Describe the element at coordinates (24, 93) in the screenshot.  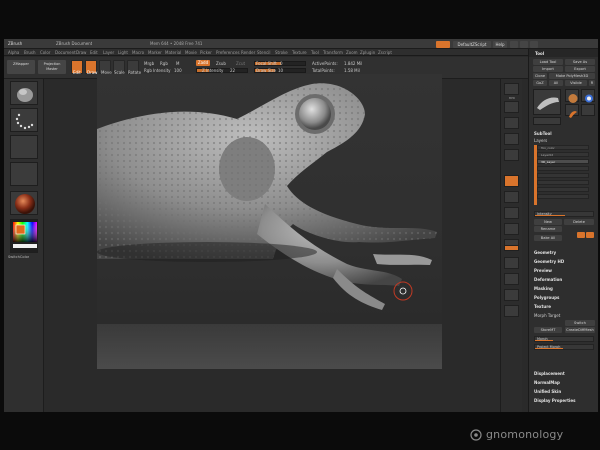
I see `brush-thumbnail` at that location.